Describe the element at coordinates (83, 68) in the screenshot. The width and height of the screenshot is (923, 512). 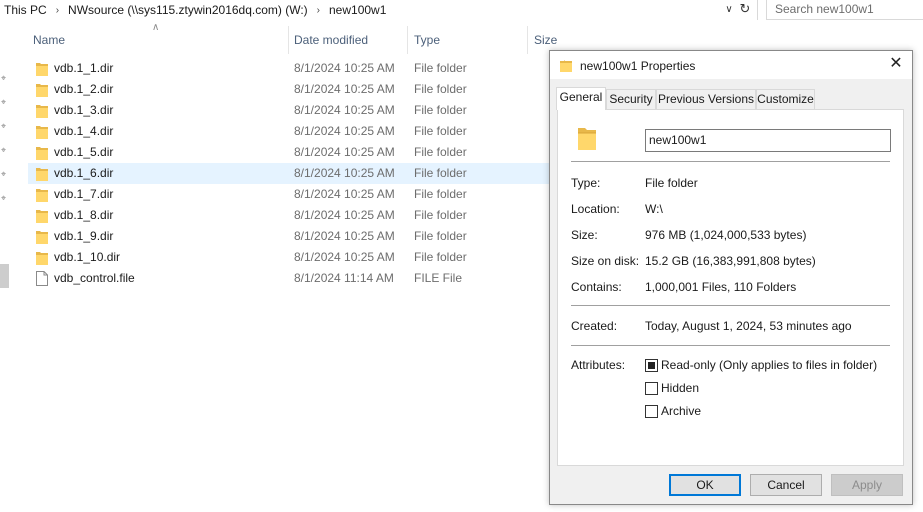
I see `file-name: vdb.1_1.dir` at that location.